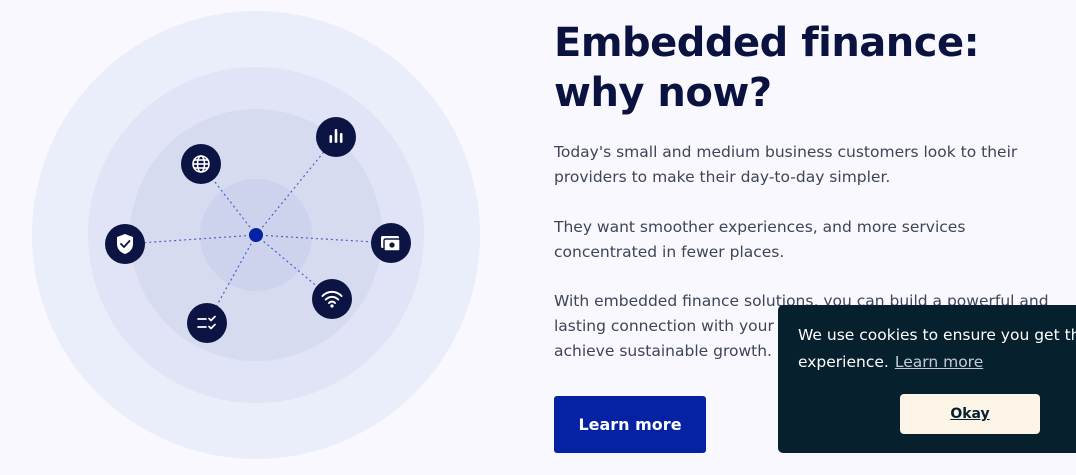 The width and height of the screenshot is (1076, 475). I want to click on cookie-learn-more-link: Learn more, so click(939, 362).